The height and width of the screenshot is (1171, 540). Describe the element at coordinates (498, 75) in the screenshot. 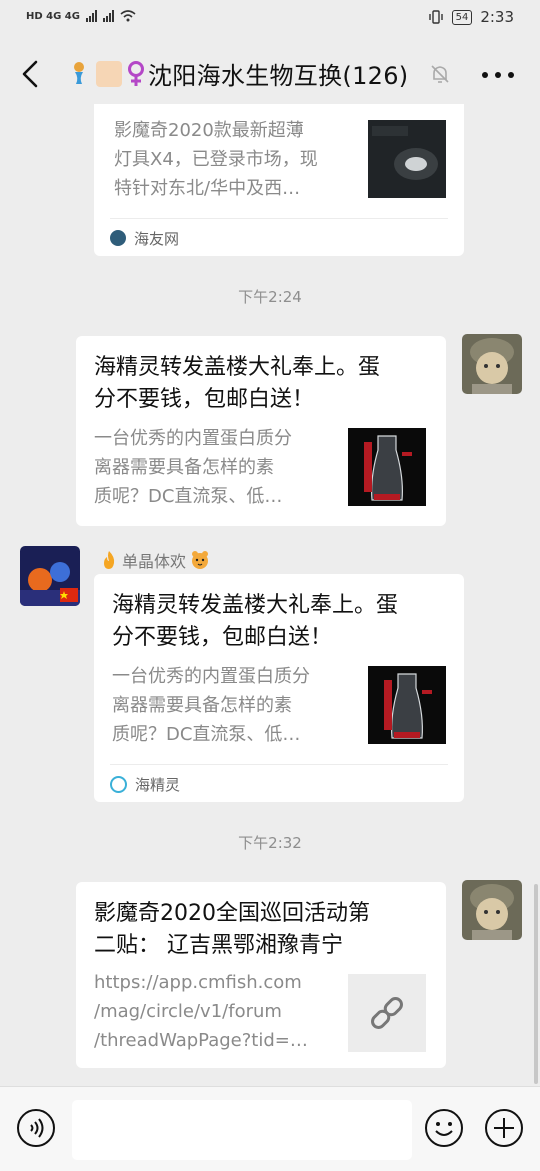

I see `more-dots-icon` at that location.